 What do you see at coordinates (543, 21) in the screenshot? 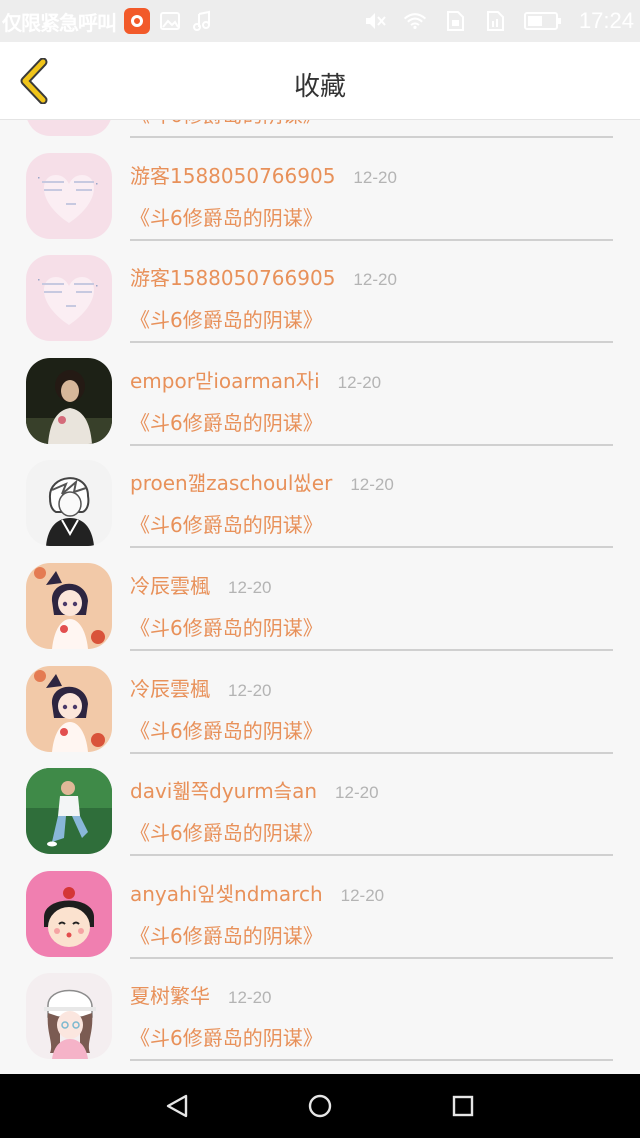
I see `battery-icon` at bounding box center [543, 21].